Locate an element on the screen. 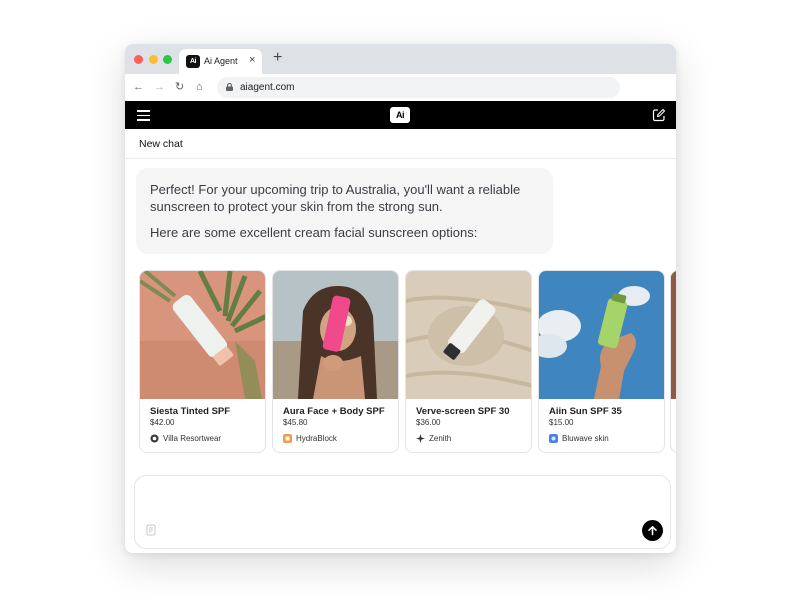 The image size is (800, 600). product-price: $42.00 is located at coordinates (162, 422).